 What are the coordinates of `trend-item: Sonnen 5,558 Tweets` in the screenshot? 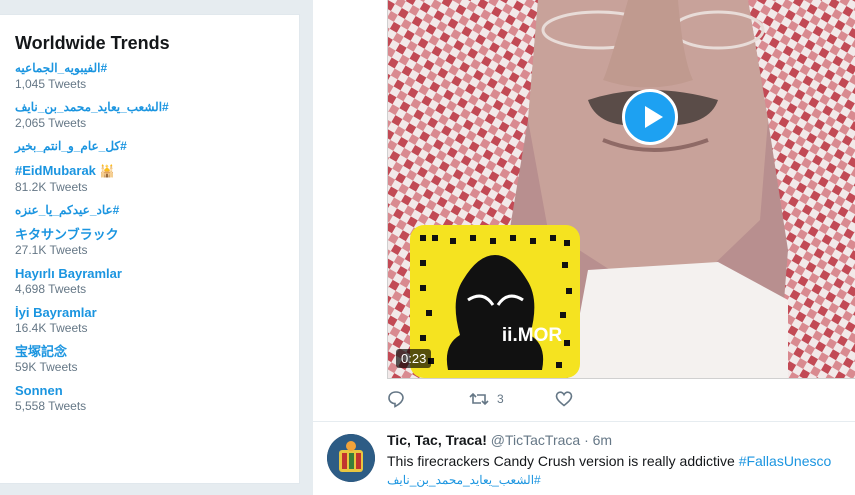 It's located at (149, 398).